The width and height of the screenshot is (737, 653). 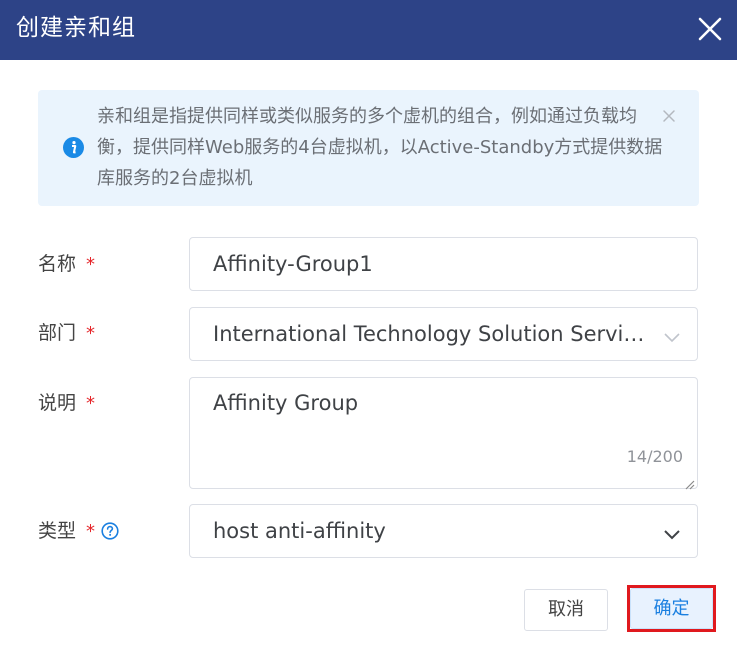 I want to click on alert-close-icon, so click(x=669, y=116).